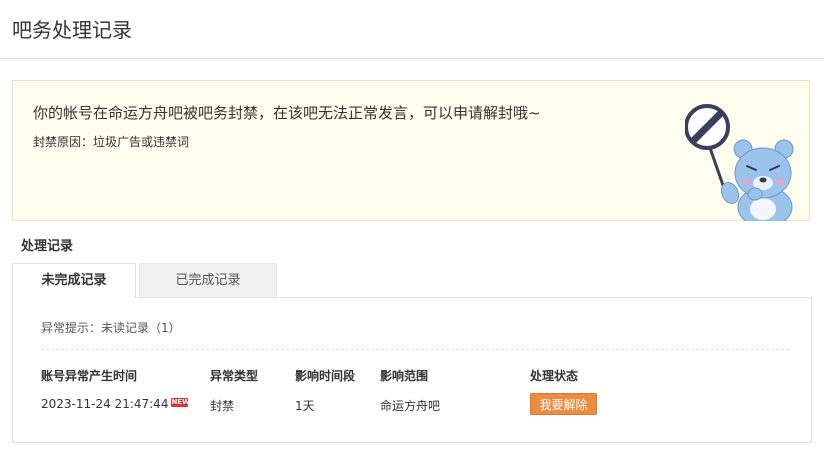  Describe the element at coordinates (111, 142) in the screenshot. I see `ban-reason: 封禁原因：垃圾广告或违禁词` at that location.